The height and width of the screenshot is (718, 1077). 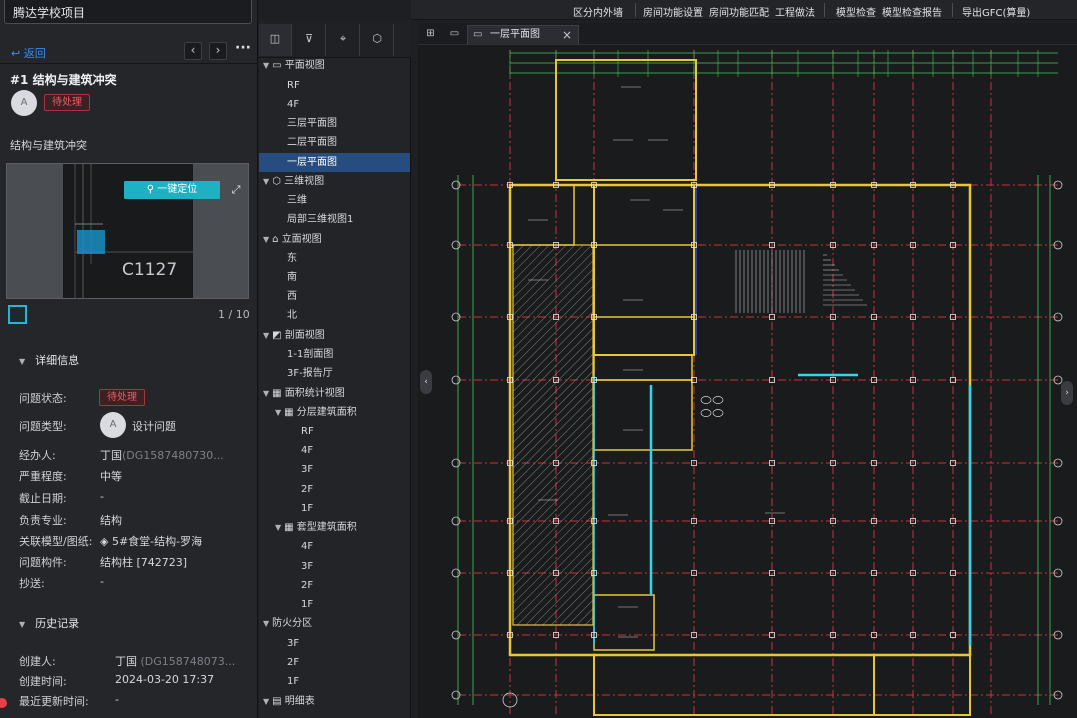 What do you see at coordinates (275, 40) in the screenshot?
I see `sidebar-toggle-icon: ◫` at bounding box center [275, 40].